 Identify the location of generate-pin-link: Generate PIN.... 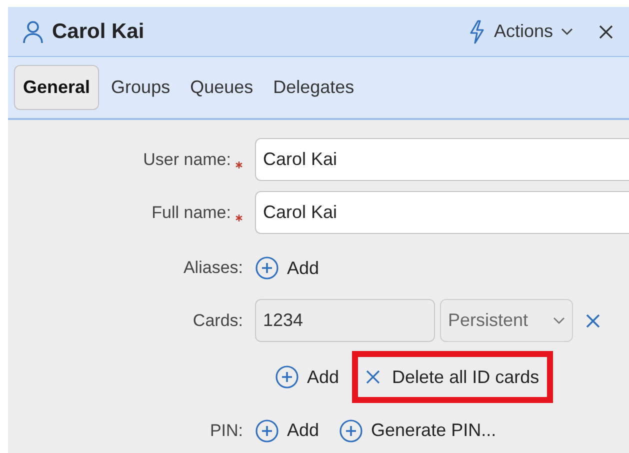
(417, 430).